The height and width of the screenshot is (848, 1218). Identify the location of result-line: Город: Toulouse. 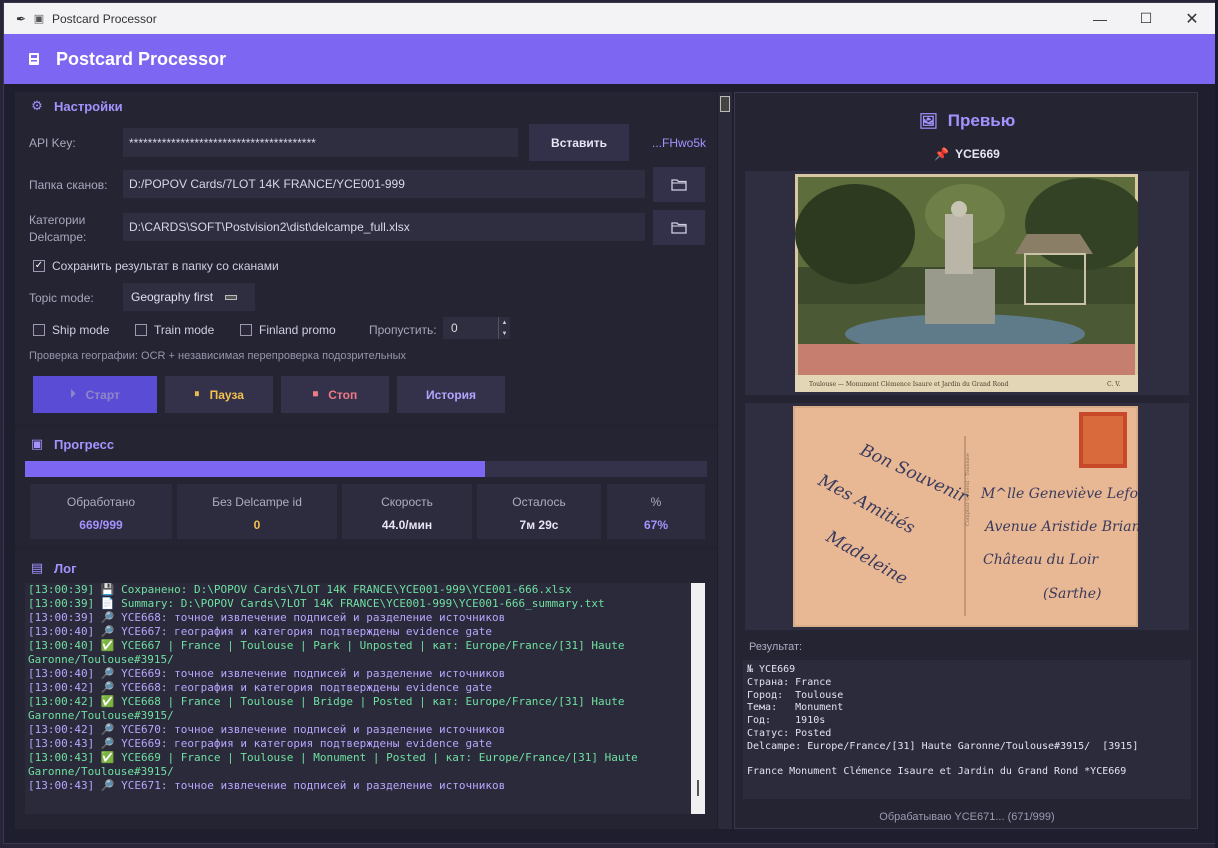
(795, 695).